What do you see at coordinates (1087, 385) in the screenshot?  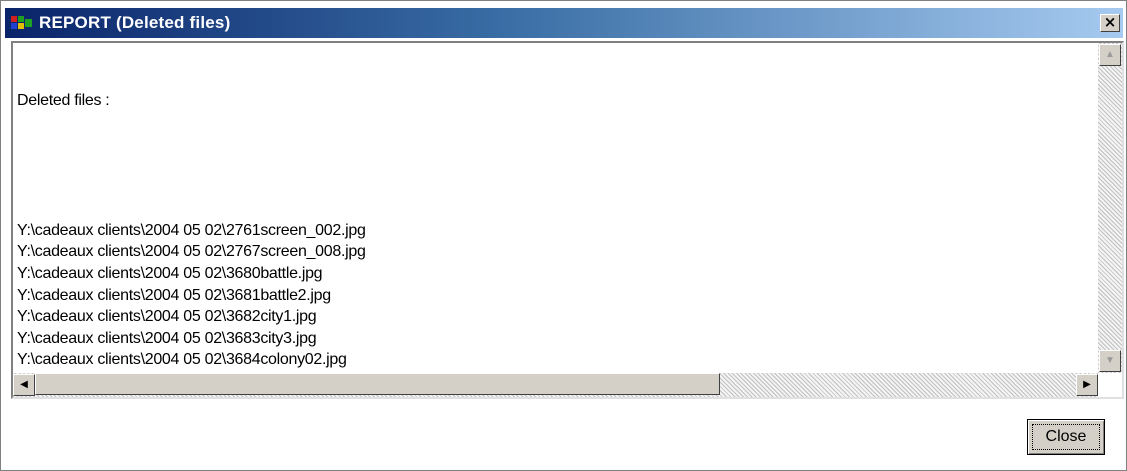 I see `scroll-right-button: ▶` at bounding box center [1087, 385].